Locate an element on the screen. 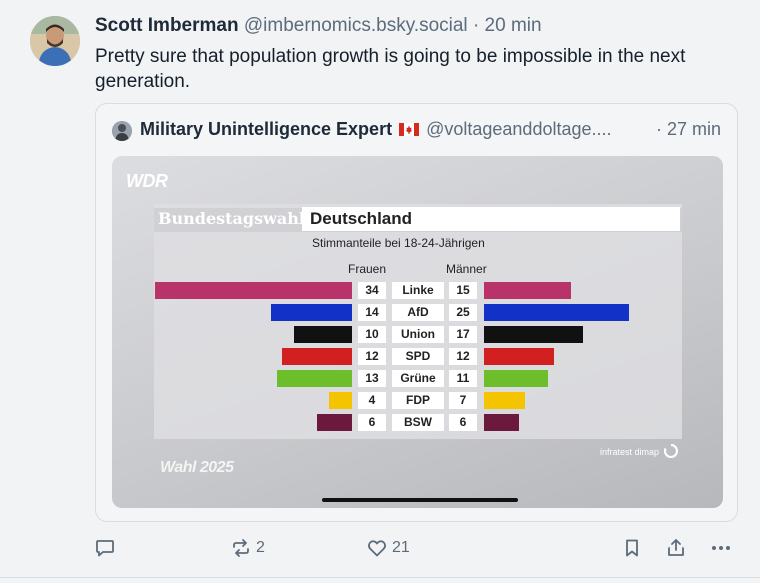  like-button: 21 is located at coordinates (388, 548).